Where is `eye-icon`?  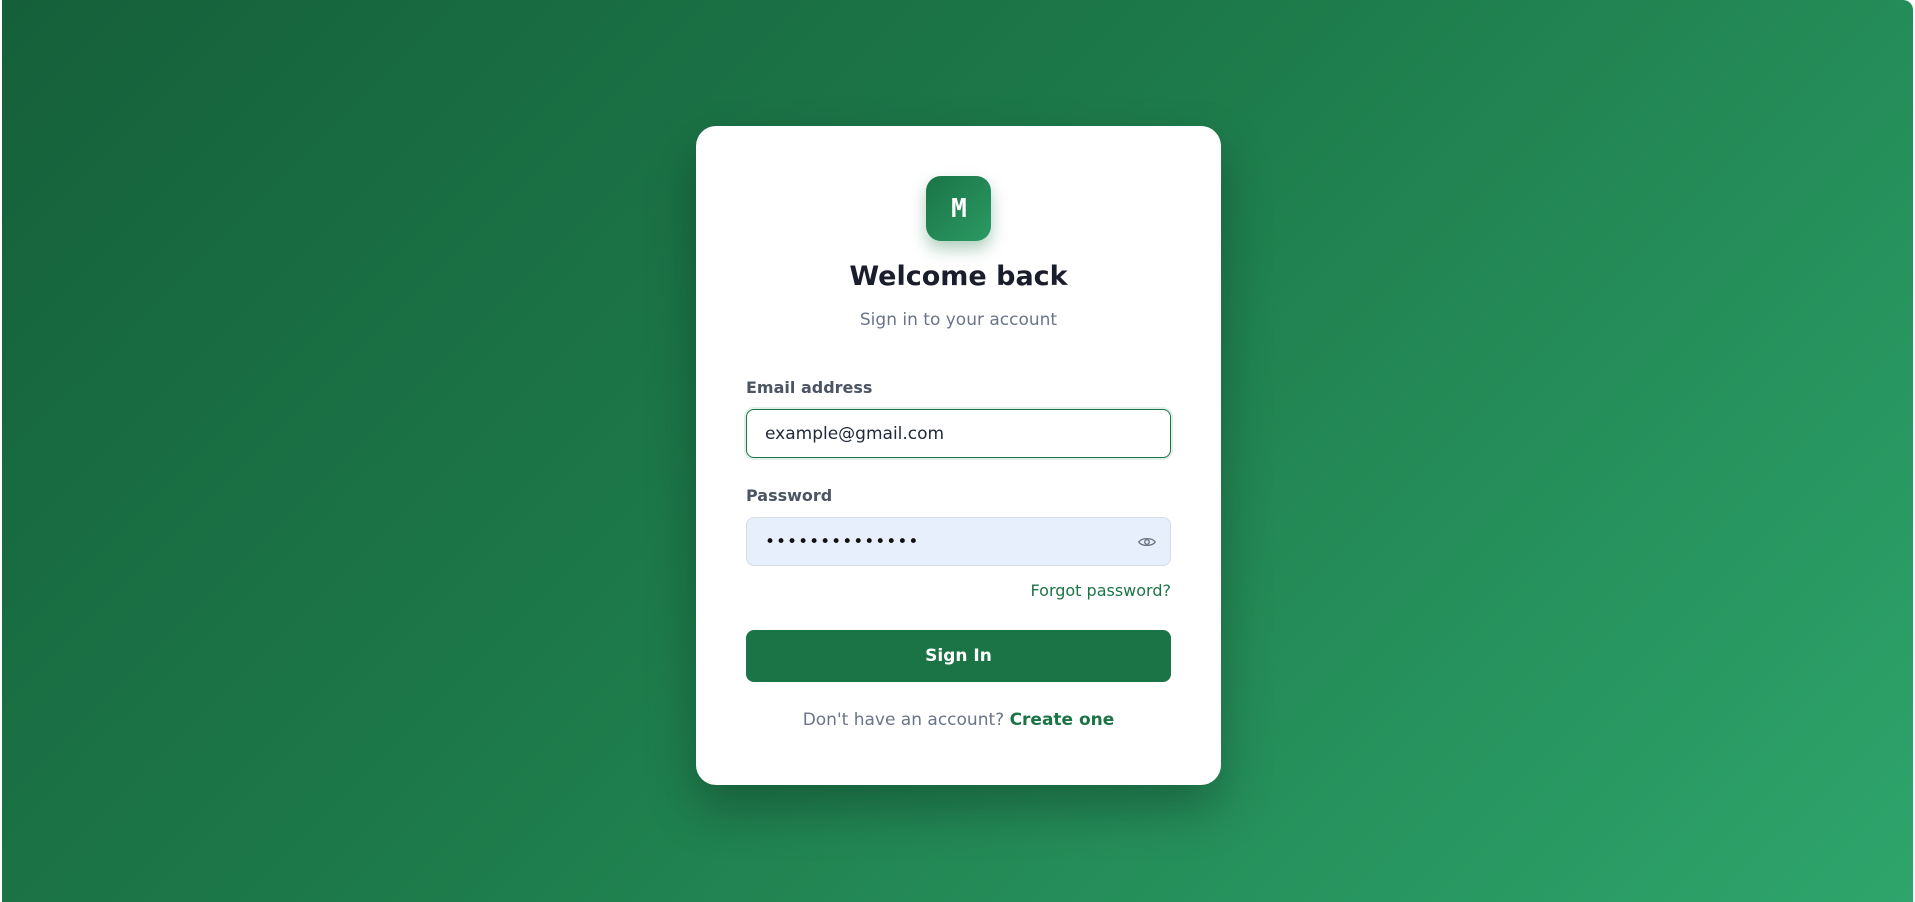 eye-icon is located at coordinates (1147, 542).